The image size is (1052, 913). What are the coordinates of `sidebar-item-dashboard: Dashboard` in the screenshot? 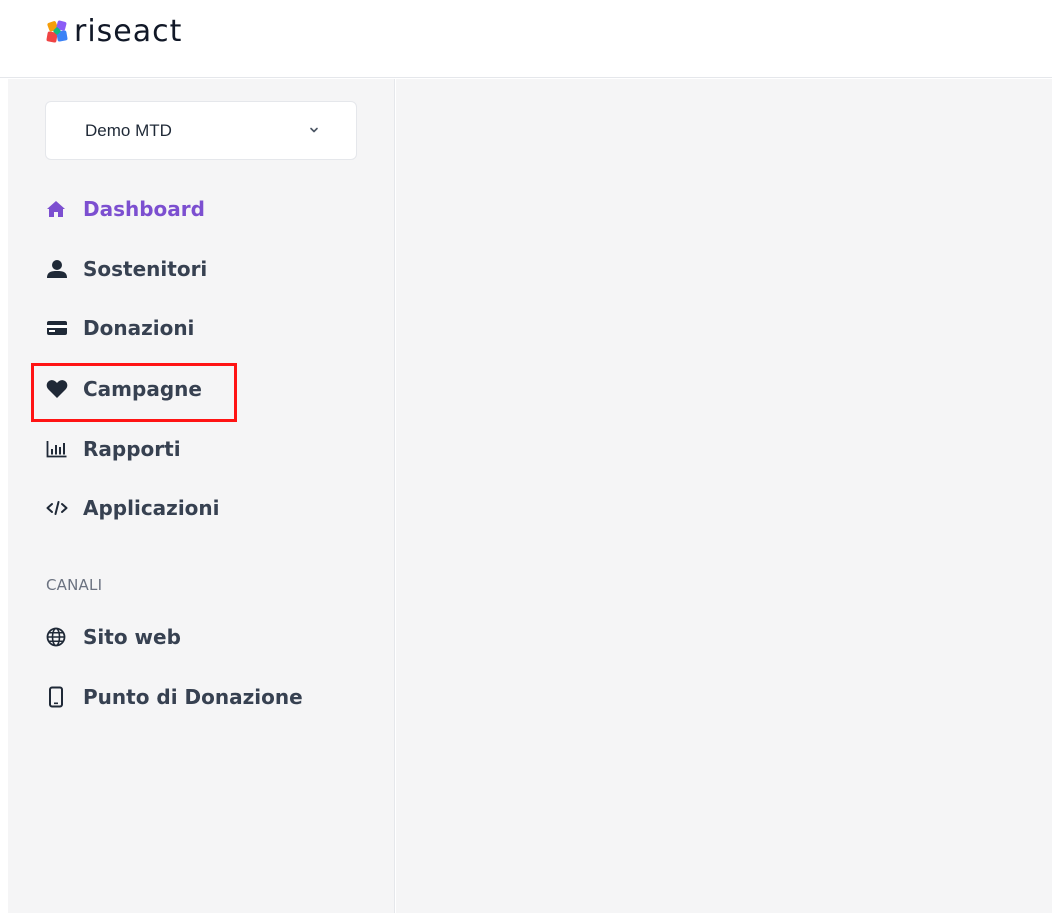 It's located at (125, 209).